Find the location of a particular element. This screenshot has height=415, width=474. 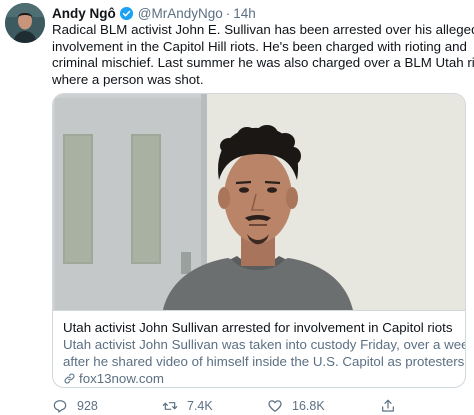

retweet-icon is located at coordinates (170, 406).